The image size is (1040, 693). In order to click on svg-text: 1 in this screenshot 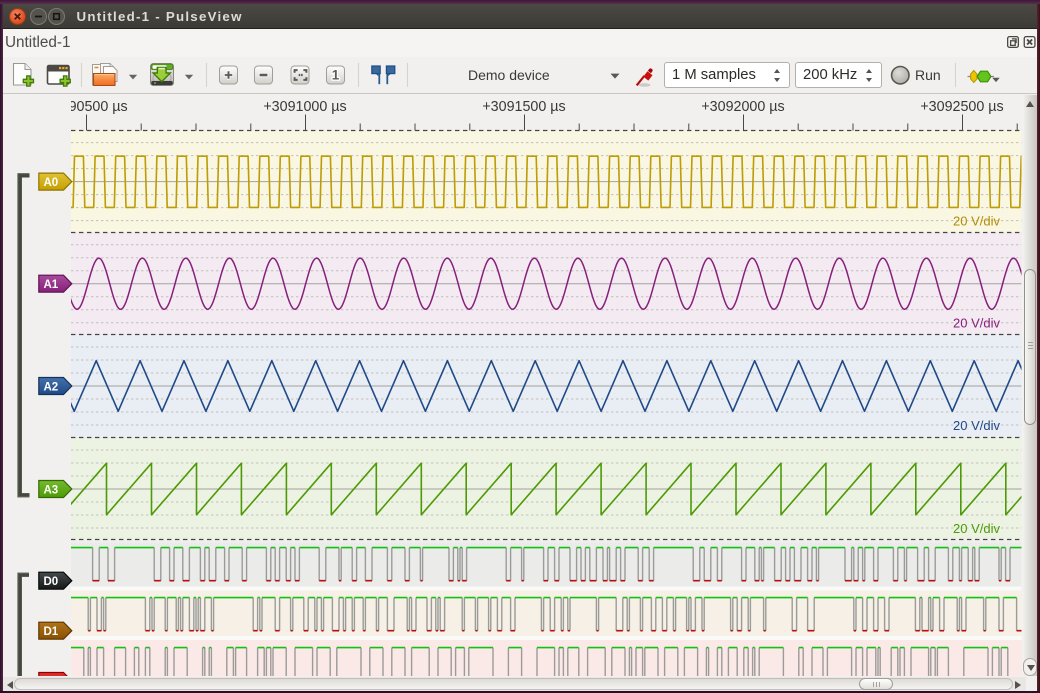, I will do `click(336, 75)`.